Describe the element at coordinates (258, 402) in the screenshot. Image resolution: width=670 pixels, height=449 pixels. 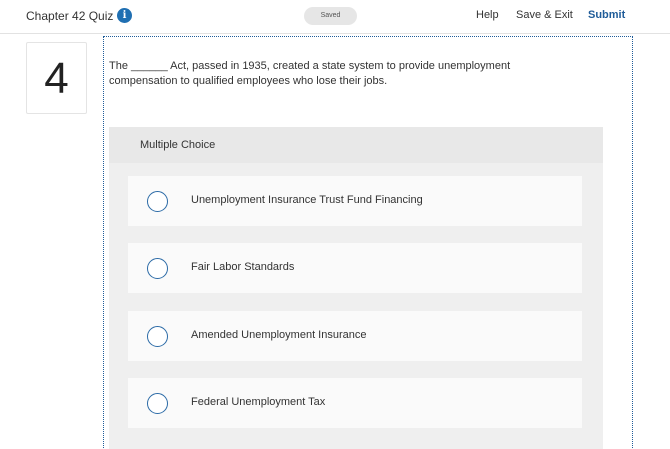
I see `choice-label: Federal Unemployment Tax` at that location.